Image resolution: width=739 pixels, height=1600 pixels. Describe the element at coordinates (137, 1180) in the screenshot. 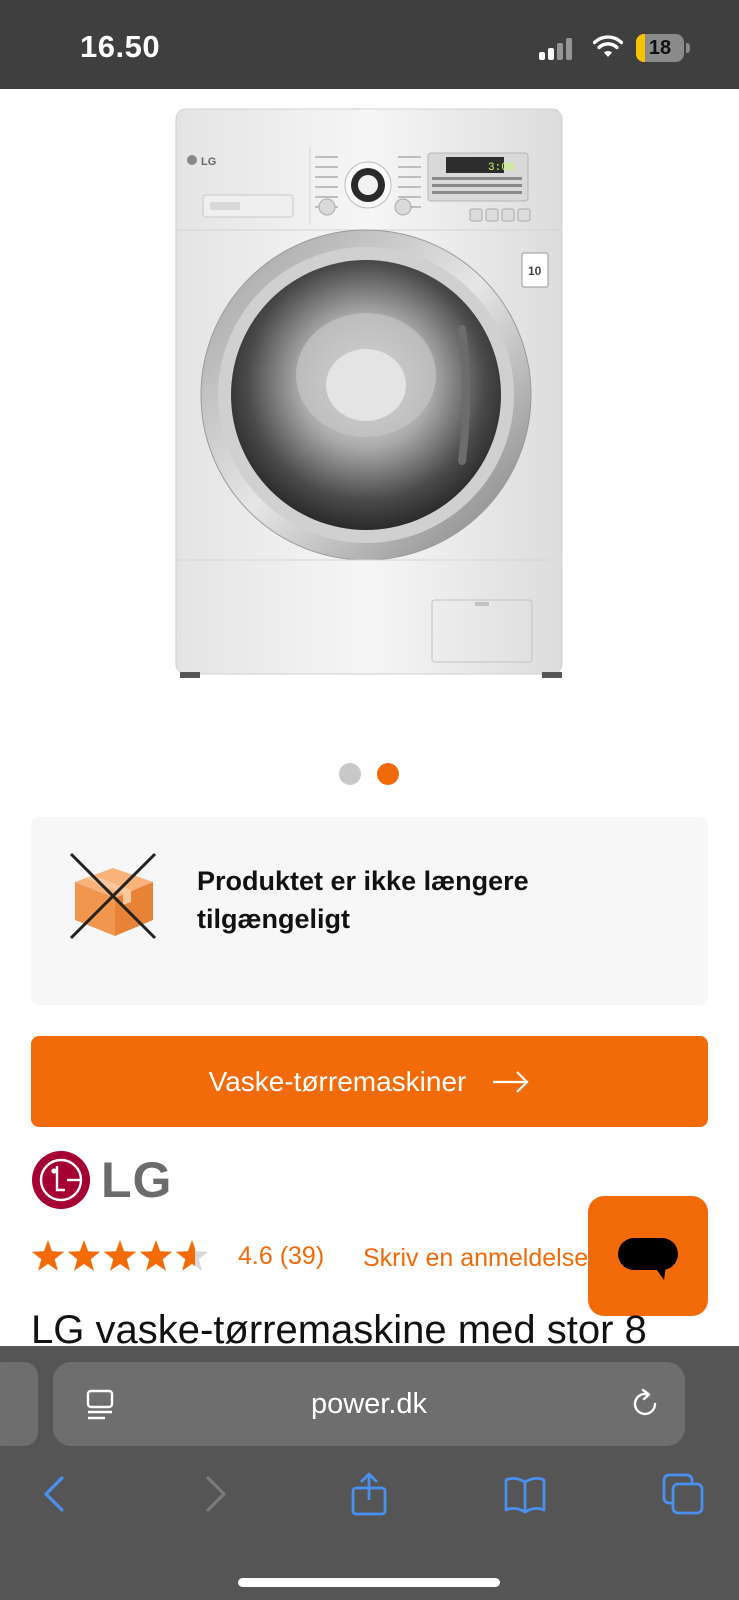

I see `brand-name: LG` at that location.